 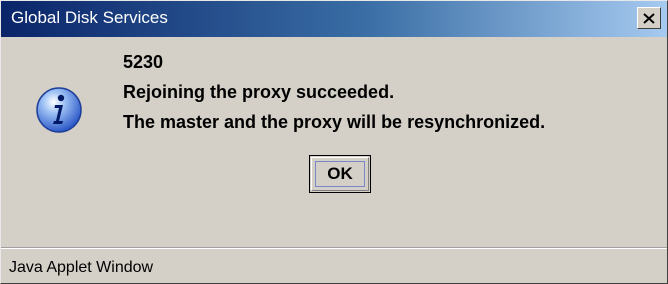 I want to click on ok-button-label: OK, so click(x=340, y=173).